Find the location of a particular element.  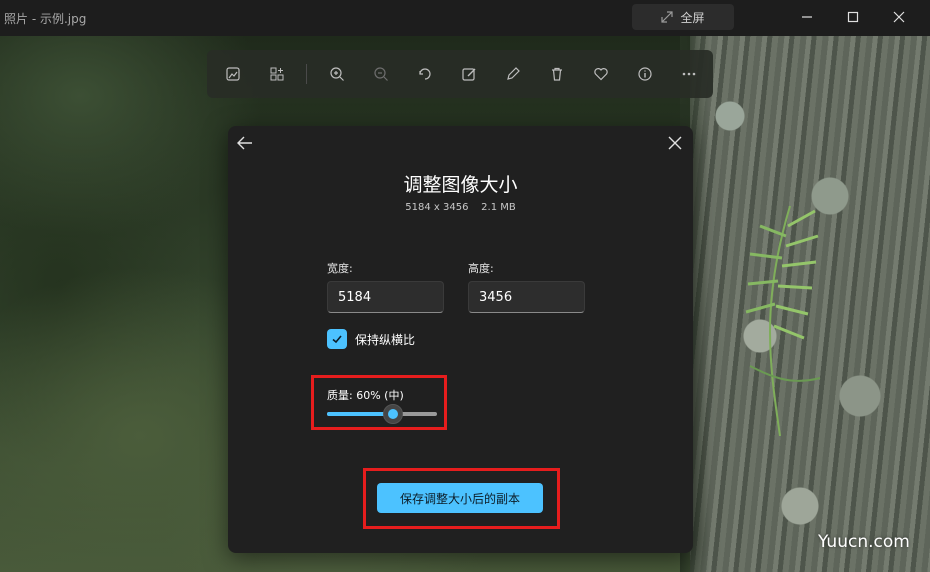

apps-button is located at coordinates (277, 74).